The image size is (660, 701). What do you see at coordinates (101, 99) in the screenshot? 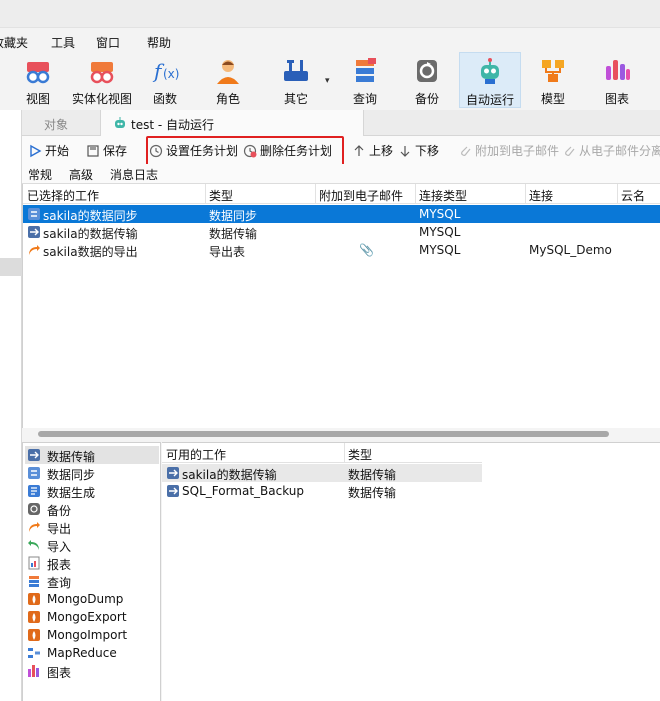
I see `toolbar-materialized-view-label: 实体化视图` at bounding box center [101, 99].